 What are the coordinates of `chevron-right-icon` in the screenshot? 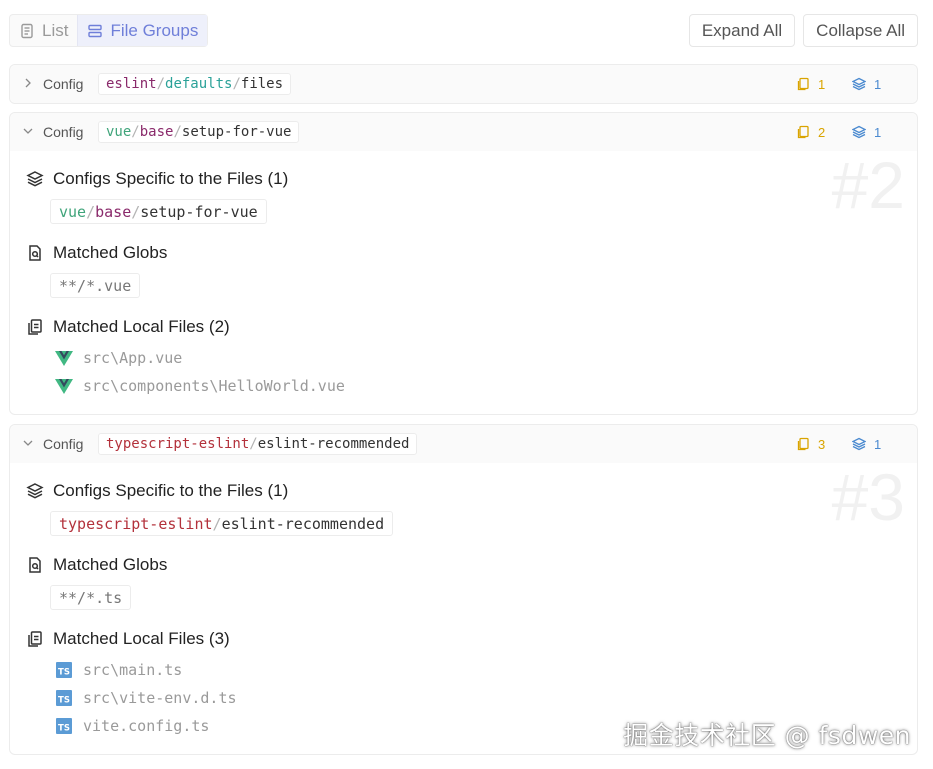 It's located at (28, 83).